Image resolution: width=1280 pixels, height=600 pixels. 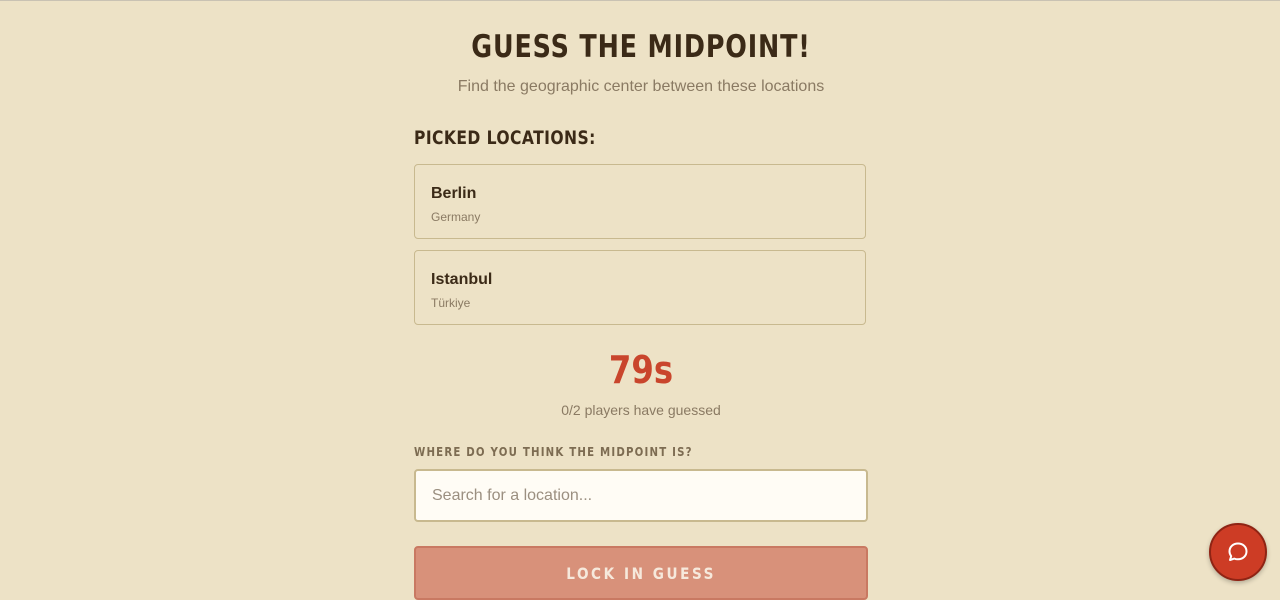 I want to click on midpoint-field-label: WHERE DO YOU THINK THE MIDPOINT IS?, so click(x=553, y=452).